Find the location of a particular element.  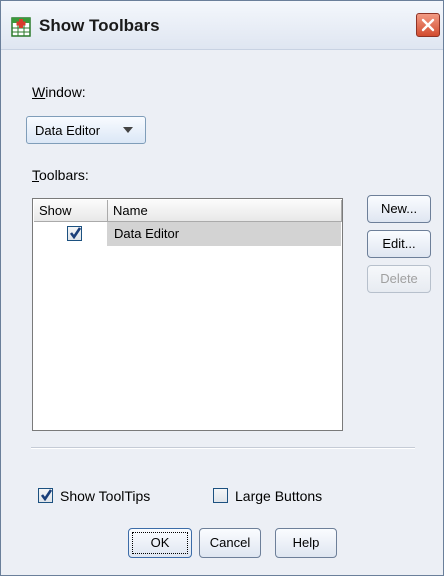

table-row: Data Editor is located at coordinates (187, 234).